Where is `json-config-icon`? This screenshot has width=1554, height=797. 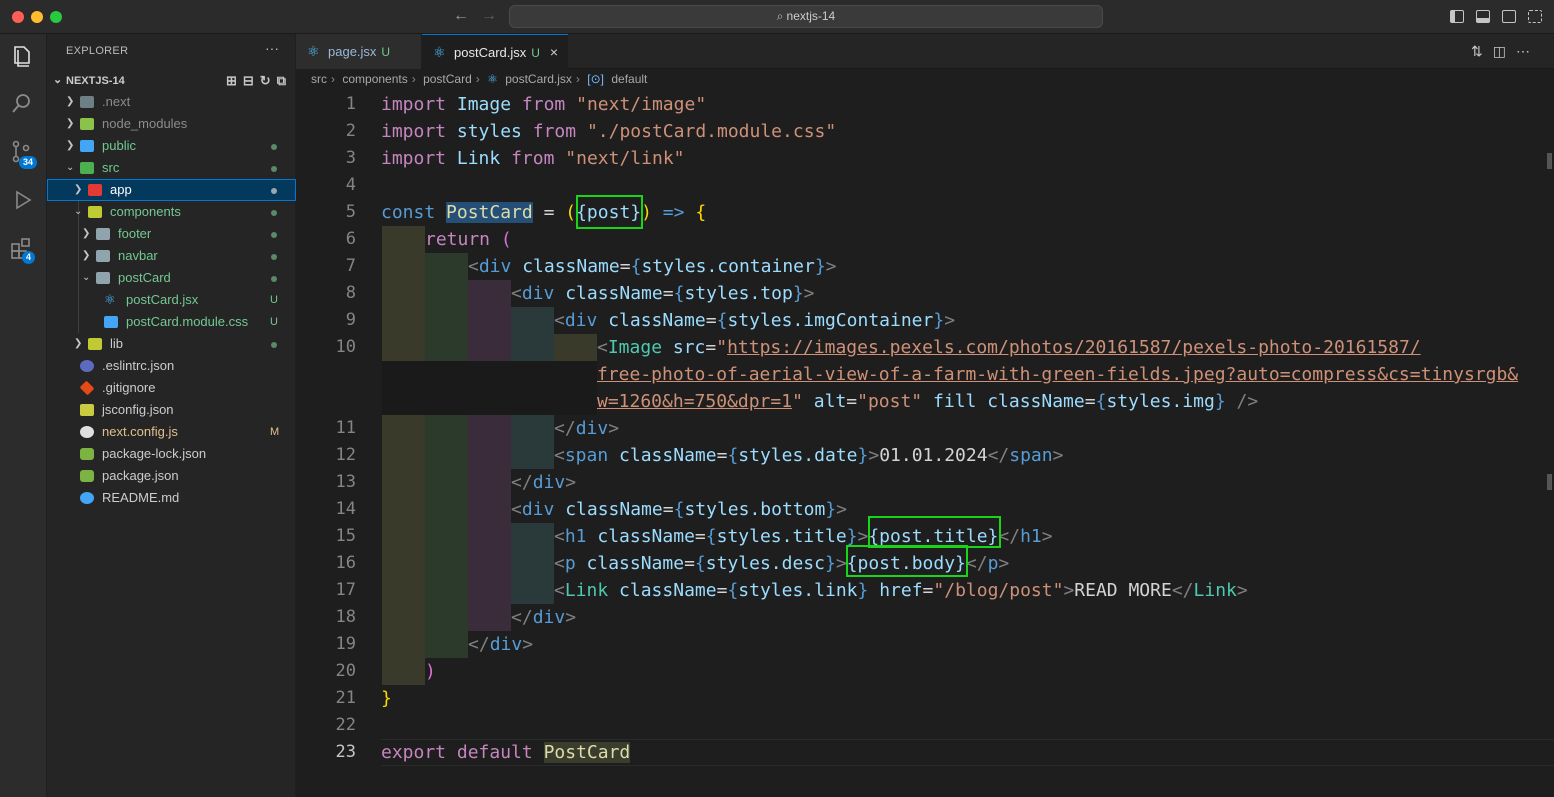 json-config-icon is located at coordinates (87, 410).